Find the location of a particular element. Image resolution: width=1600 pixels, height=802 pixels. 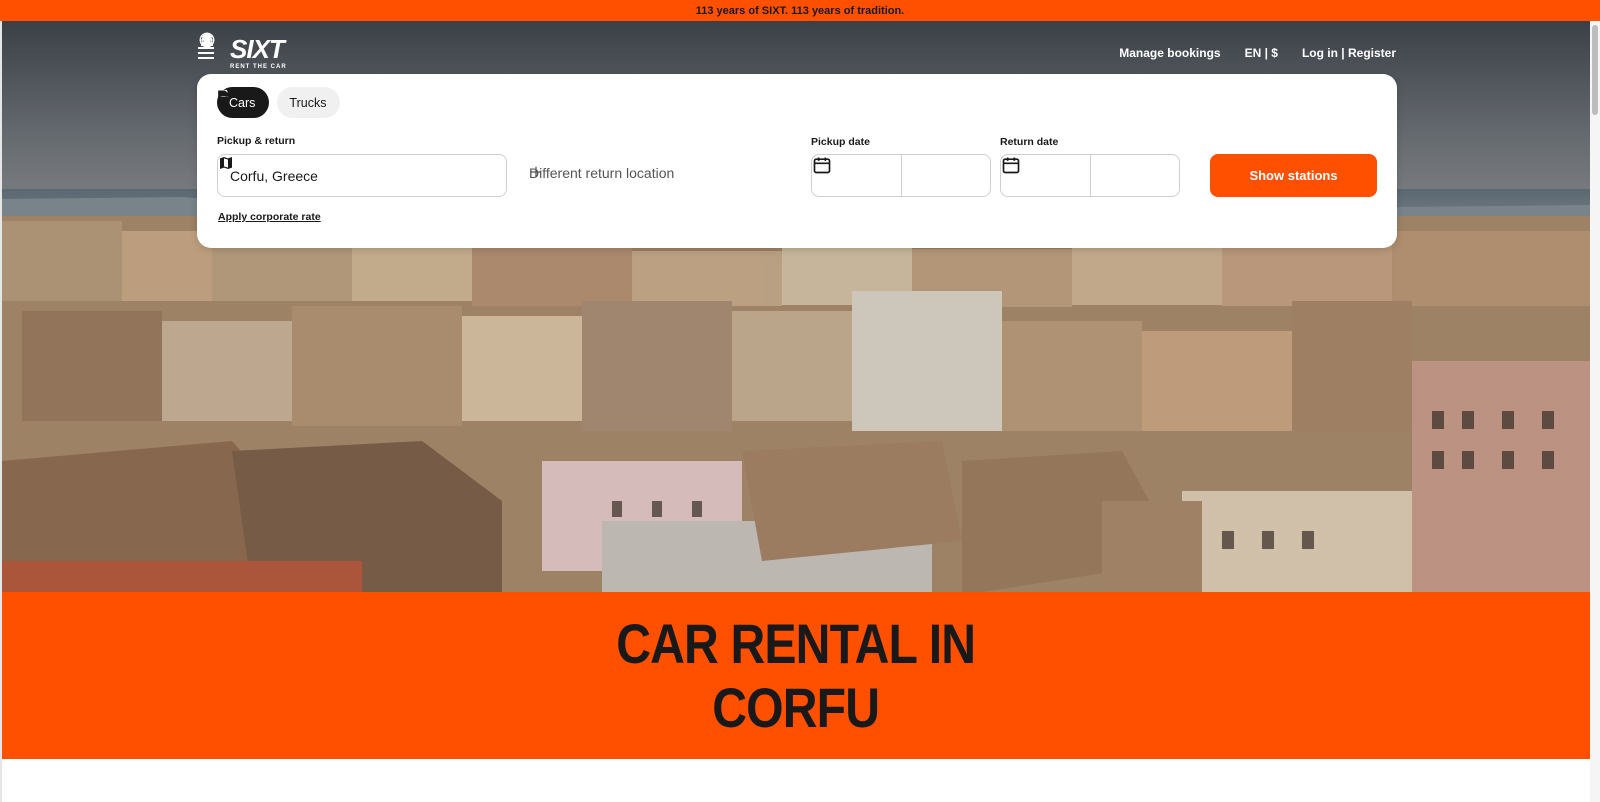

pickup-return-label: Pickup & return is located at coordinates (256, 141).